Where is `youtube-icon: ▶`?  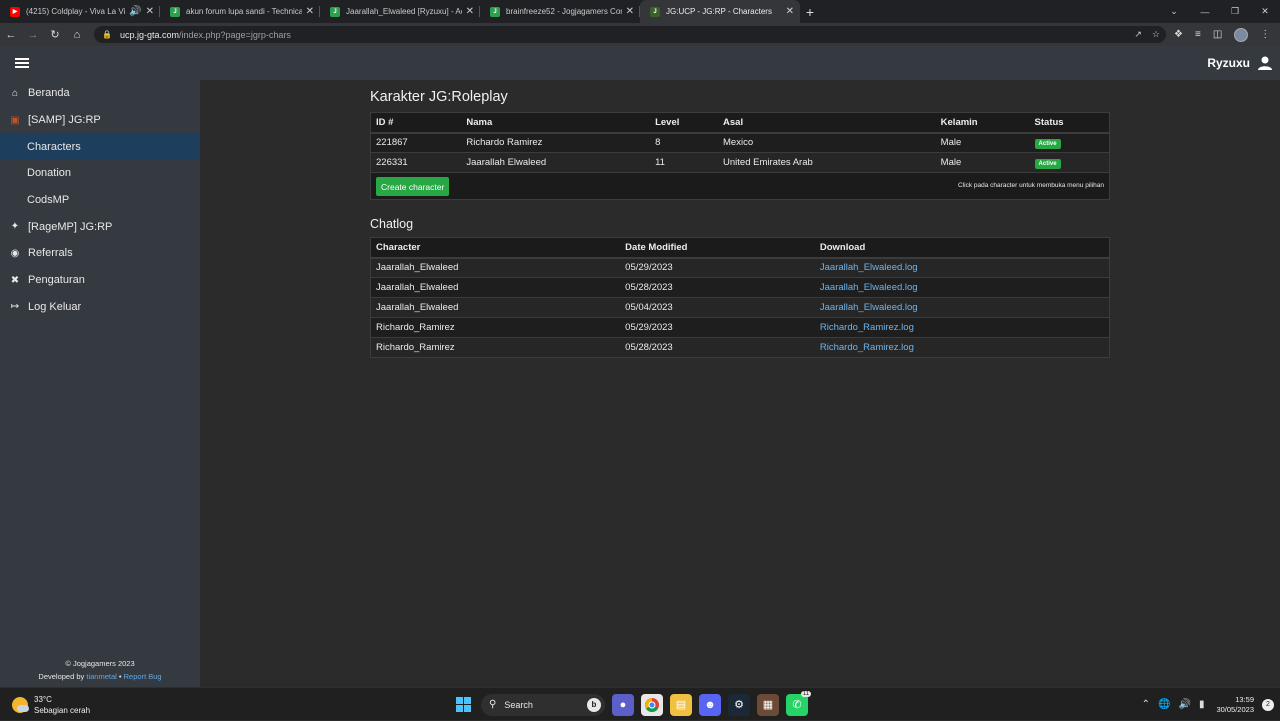
youtube-icon: ▶ is located at coordinates (15, 11).